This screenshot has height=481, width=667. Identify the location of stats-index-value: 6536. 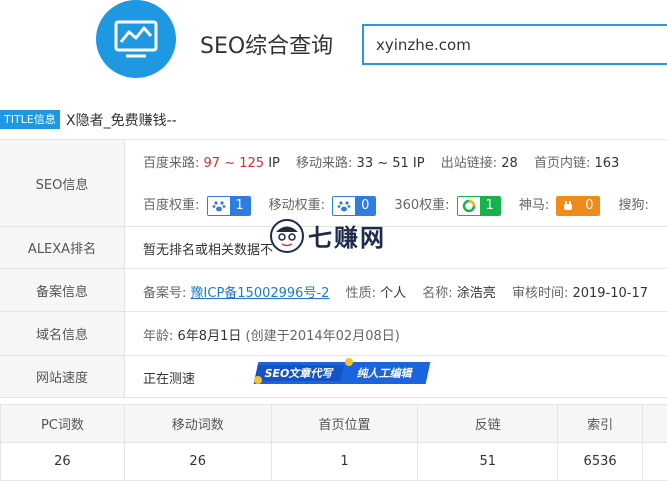
(600, 462).